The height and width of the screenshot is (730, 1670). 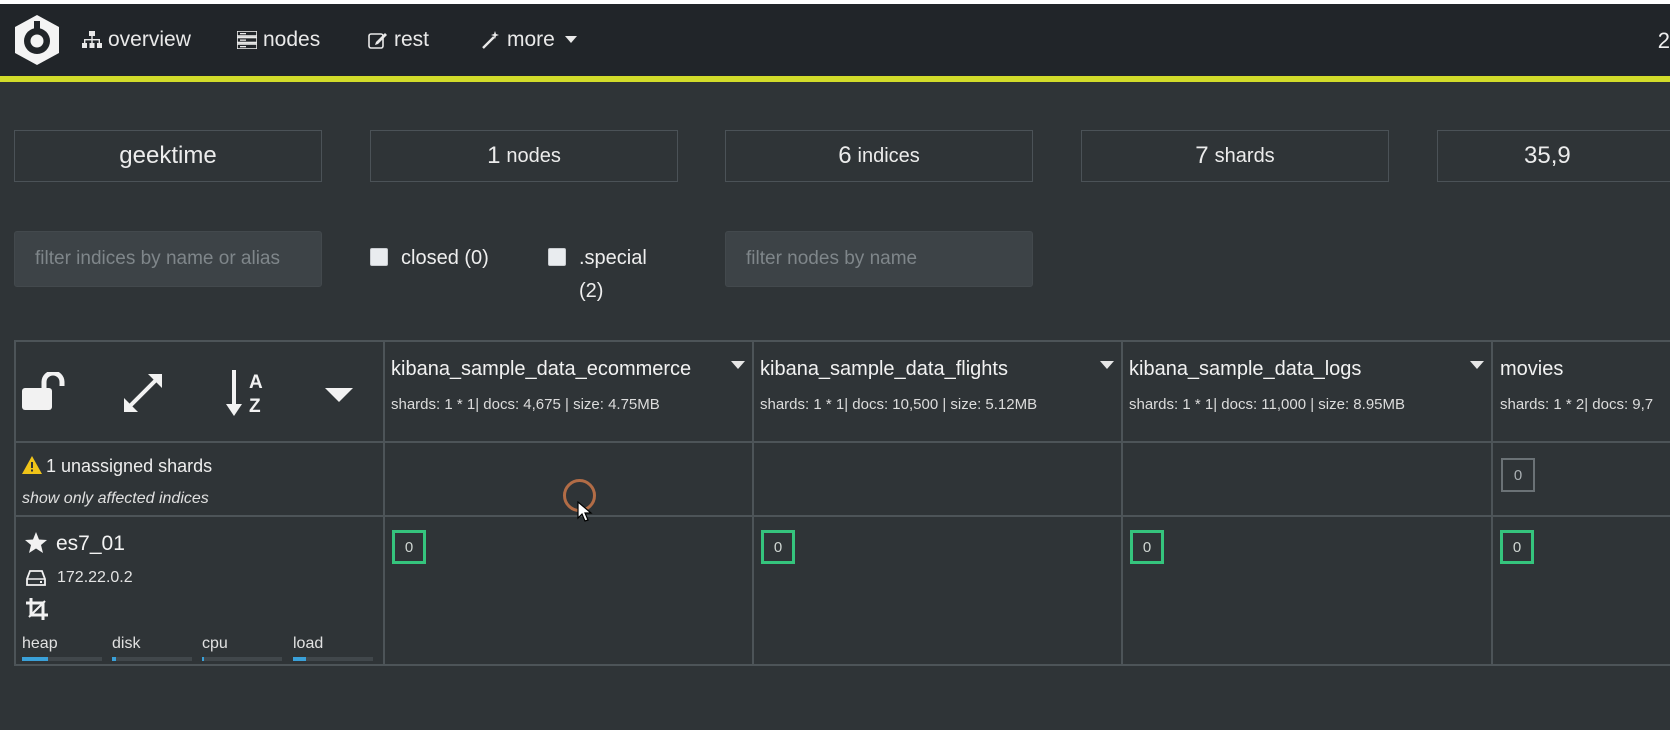 What do you see at coordinates (44, 392) in the screenshot?
I see `unlock-icon` at bounding box center [44, 392].